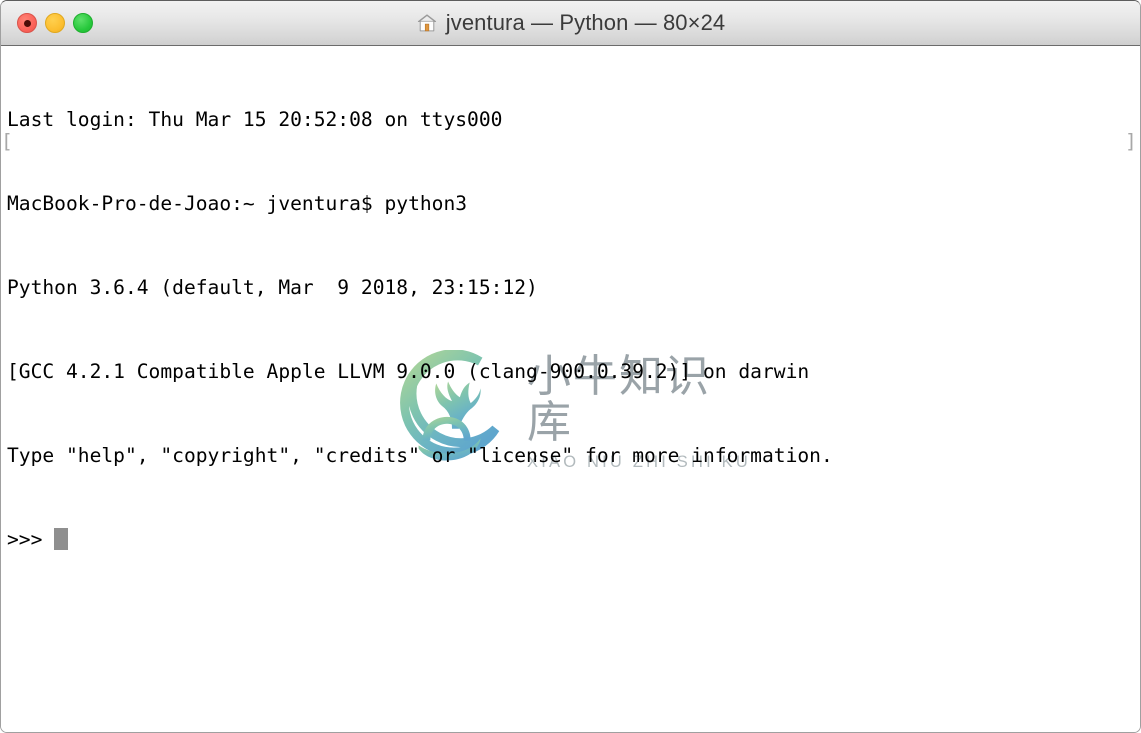  I want to click on window-title-group: jventura — Python — 80×24, so click(570, 23).